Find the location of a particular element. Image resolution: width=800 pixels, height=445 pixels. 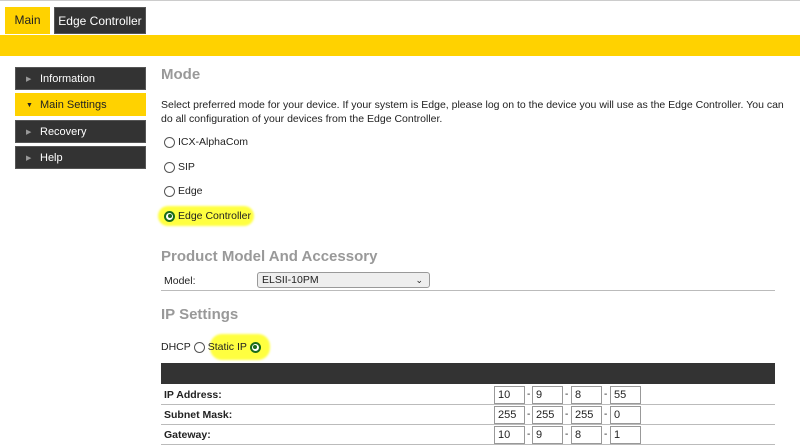

model-label: Model: is located at coordinates (180, 281).